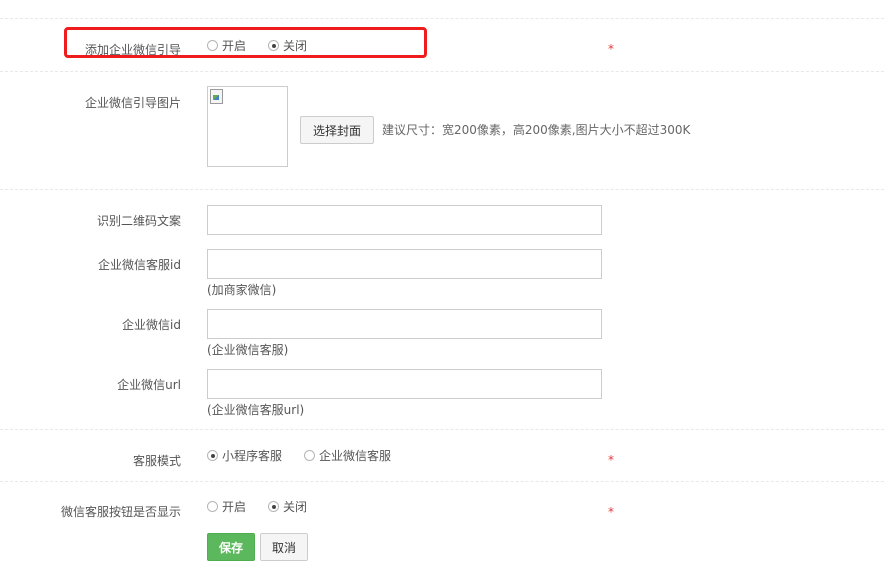  What do you see at coordinates (151, 325) in the screenshot?
I see `wework-id-label: 企业微信id` at bounding box center [151, 325].